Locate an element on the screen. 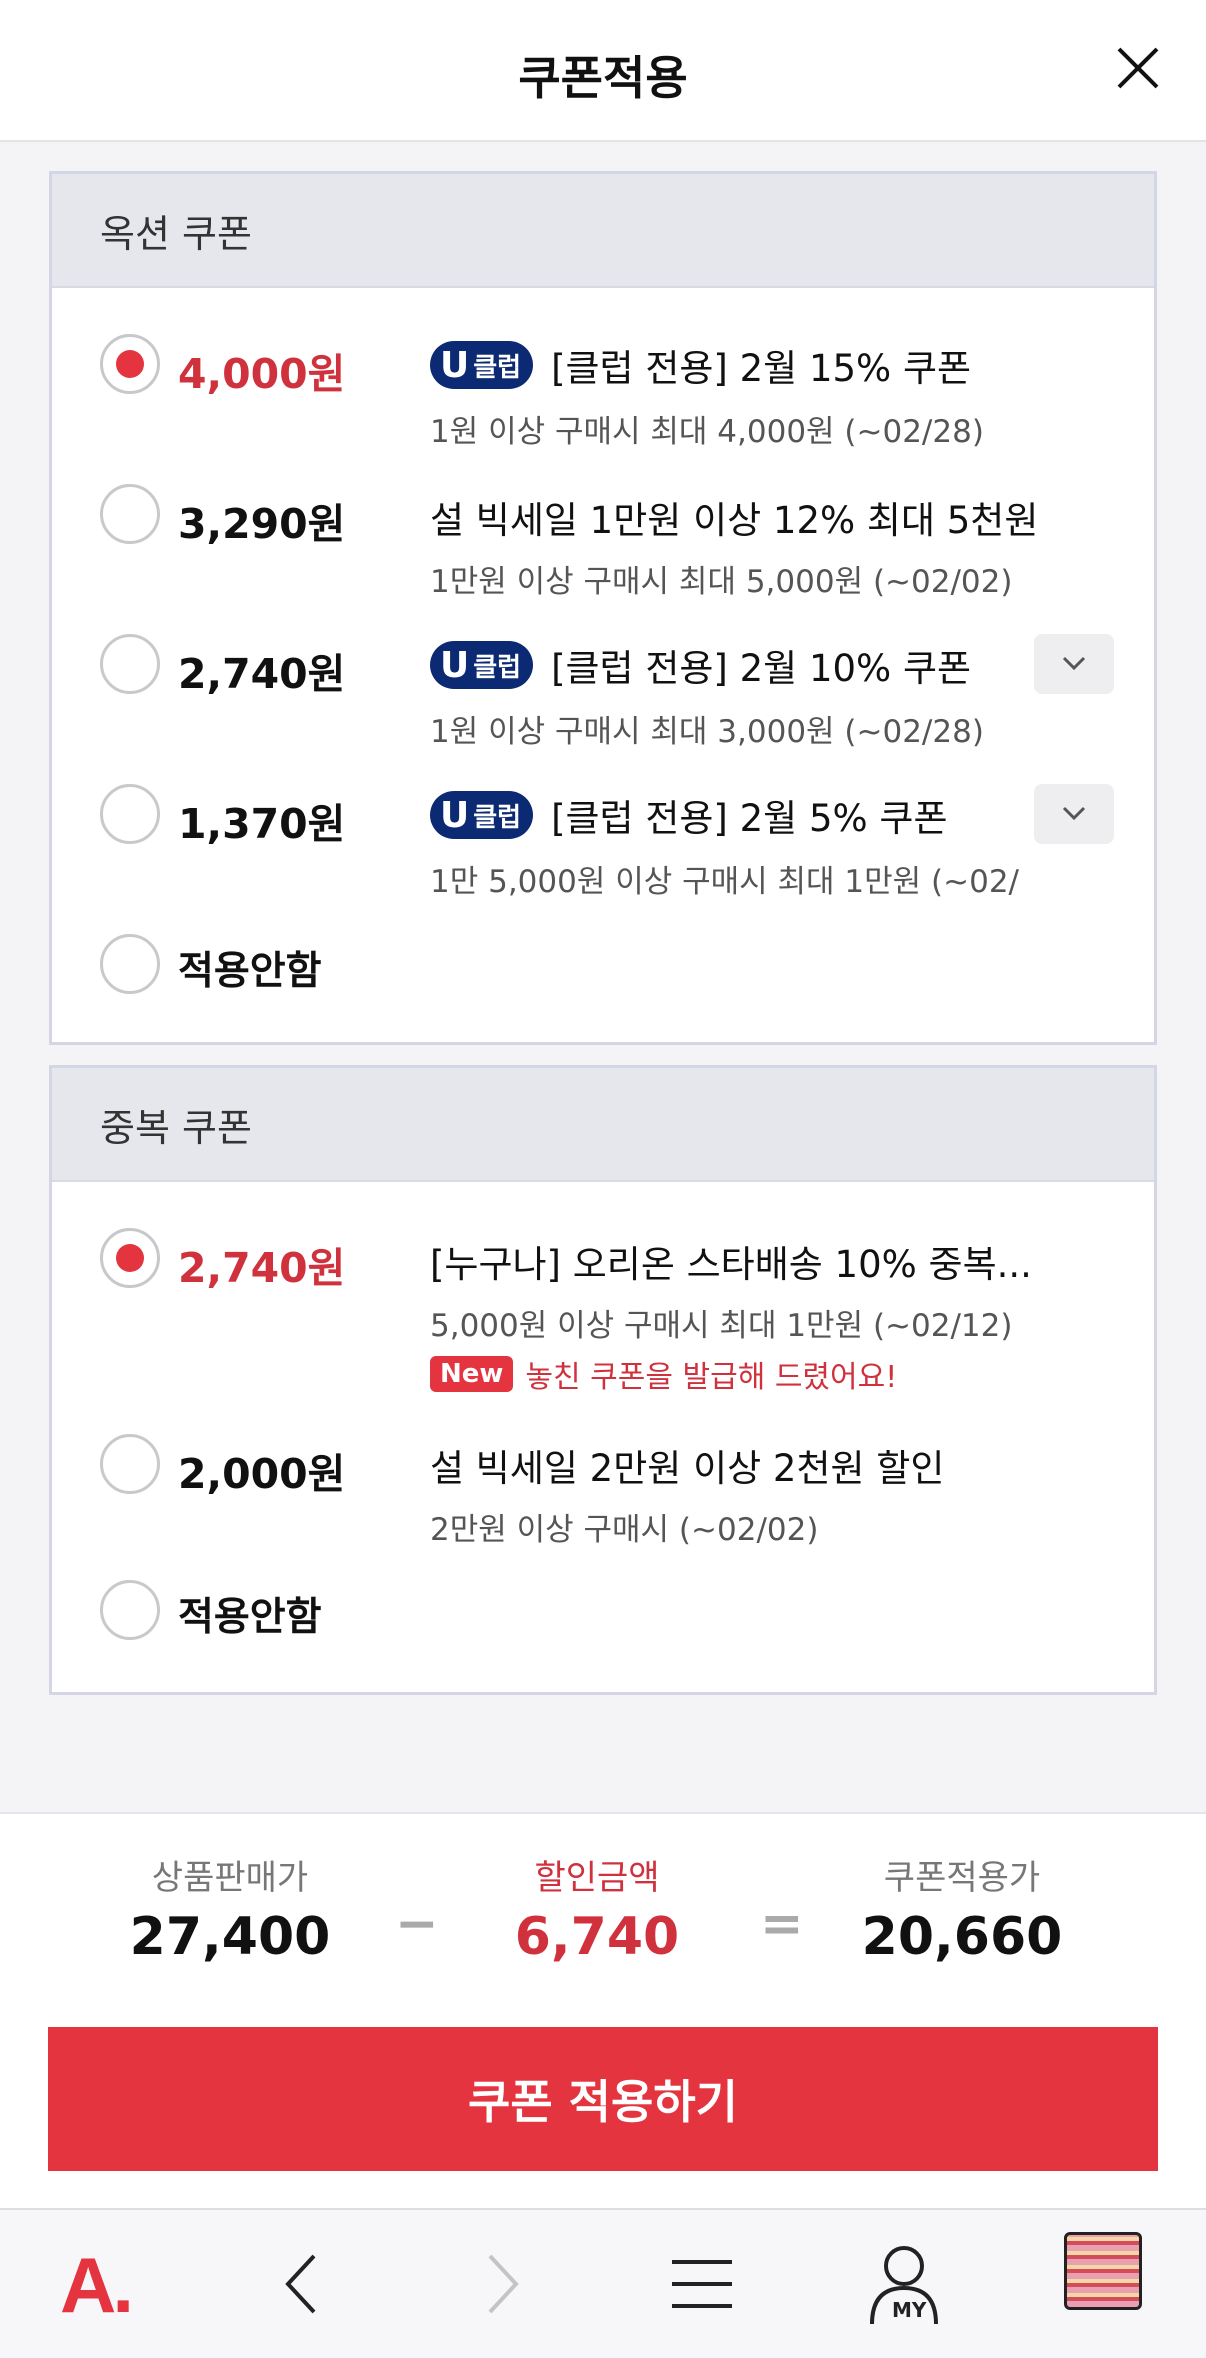 Image resolution: width=1206 pixels, height=2358 pixels. close-button is located at coordinates (1138, 68).